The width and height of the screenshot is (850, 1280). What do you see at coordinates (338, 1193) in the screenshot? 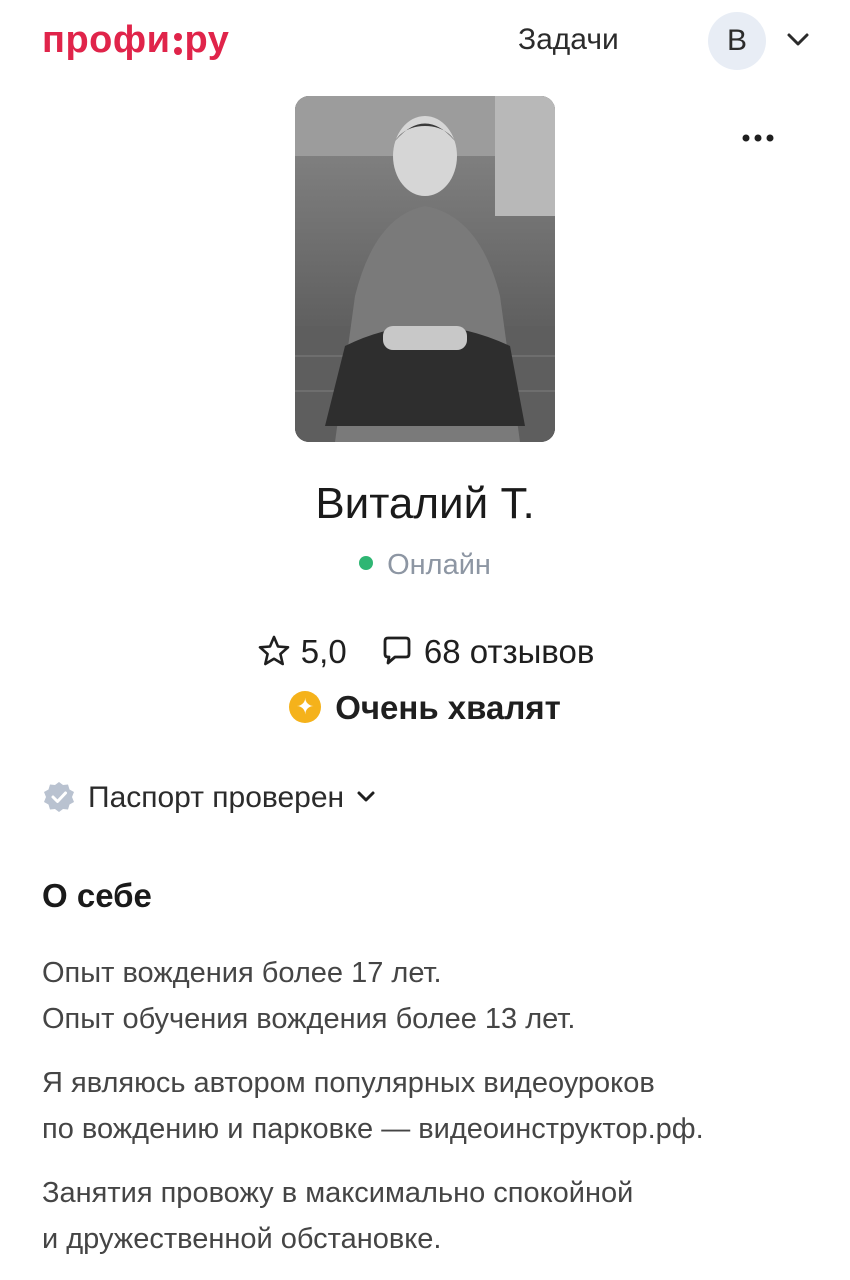
I see `about-line: Занятия провожу в максимально спокойной` at bounding box center [338, 1193].